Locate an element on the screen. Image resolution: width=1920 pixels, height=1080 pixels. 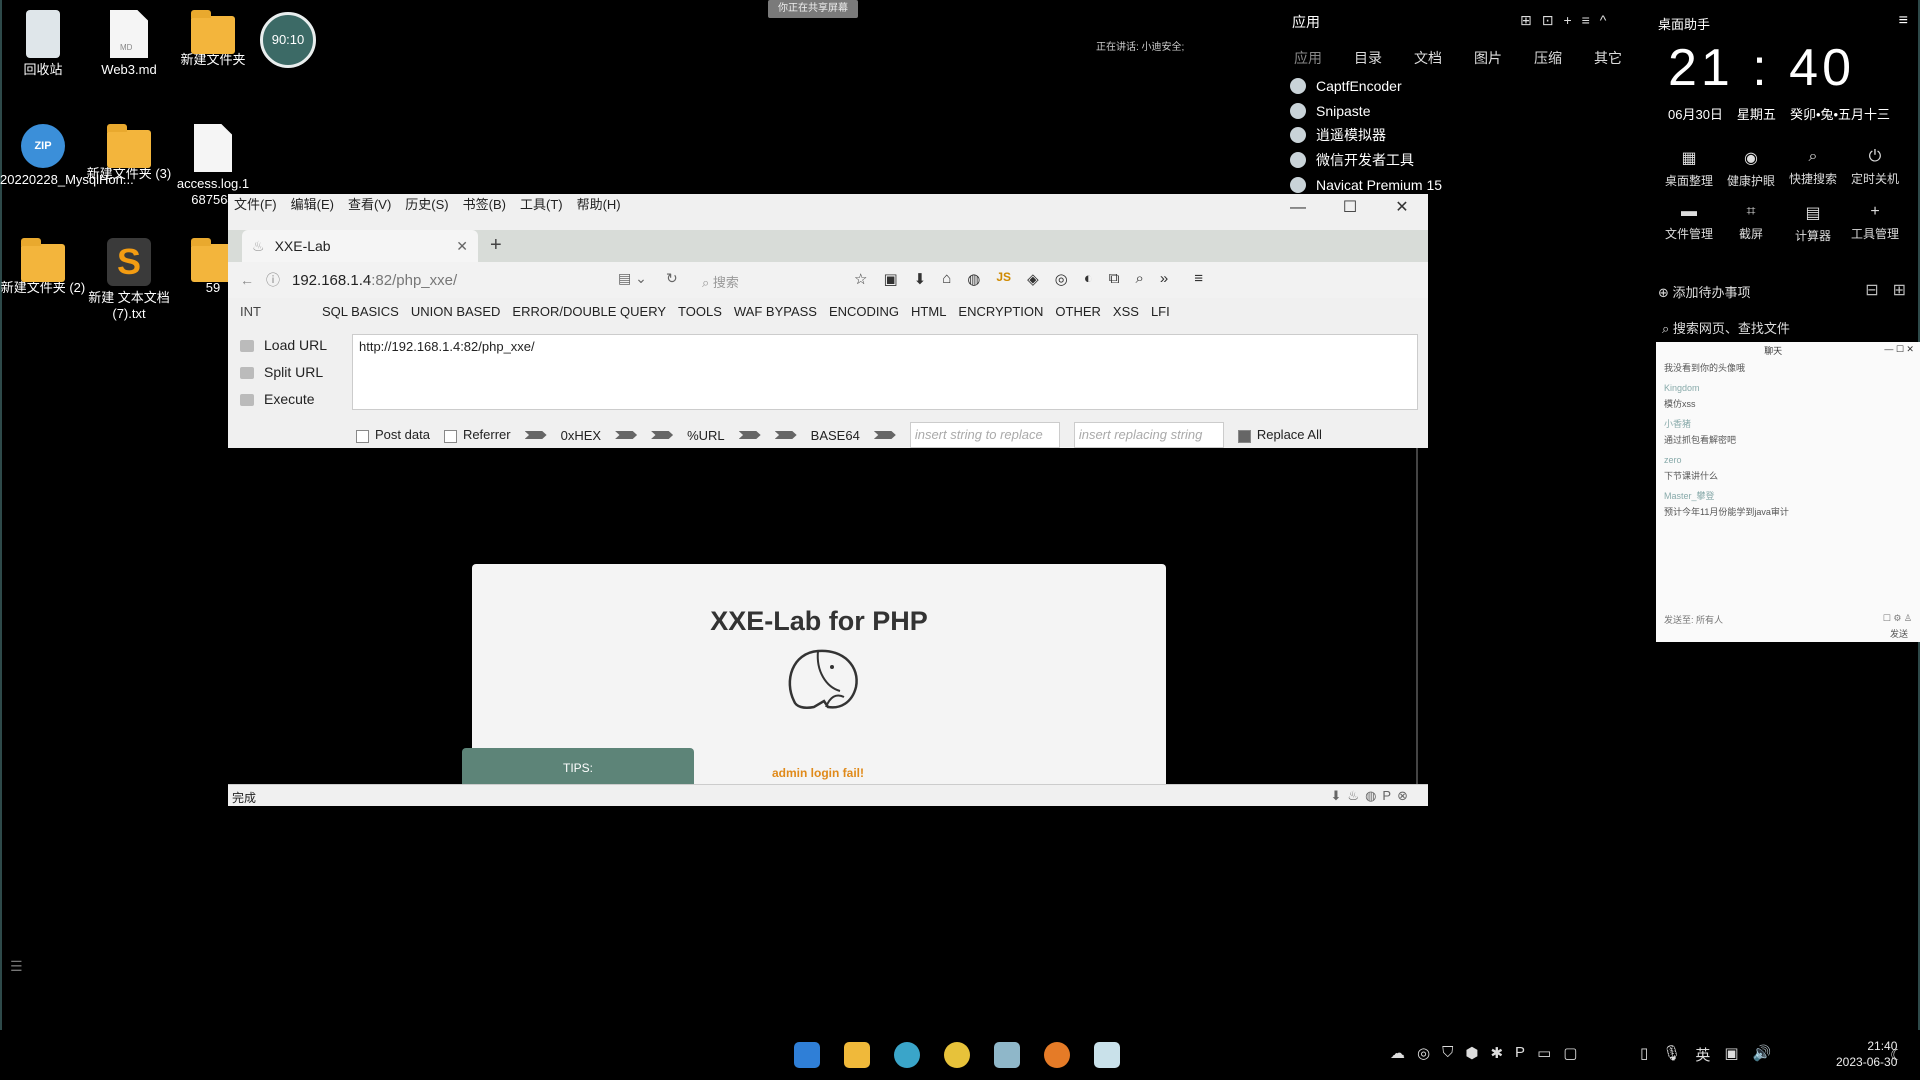
gear-icon: ✱ is located at coordinates (1496, 1053).